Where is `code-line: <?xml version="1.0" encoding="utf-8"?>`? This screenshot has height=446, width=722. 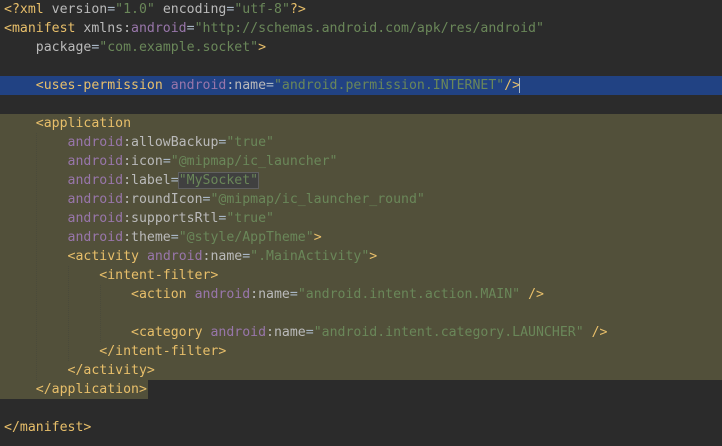 code-line: <?xml version="1.0" encoding="utf-8"?> is located at coordinates (153, 9).